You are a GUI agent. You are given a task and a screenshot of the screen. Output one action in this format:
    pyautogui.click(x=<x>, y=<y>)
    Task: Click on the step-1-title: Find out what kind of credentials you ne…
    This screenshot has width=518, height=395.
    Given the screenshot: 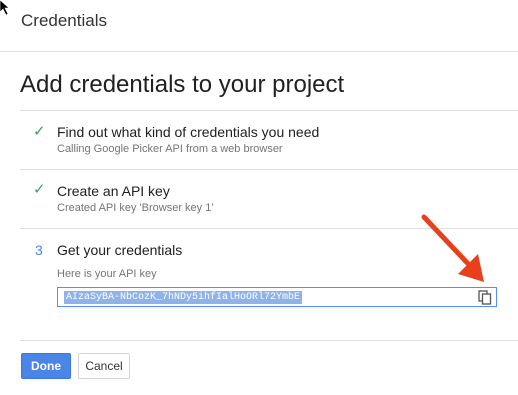 What is the action you would take?
    pyautogui.click(x=188, y=132)
    